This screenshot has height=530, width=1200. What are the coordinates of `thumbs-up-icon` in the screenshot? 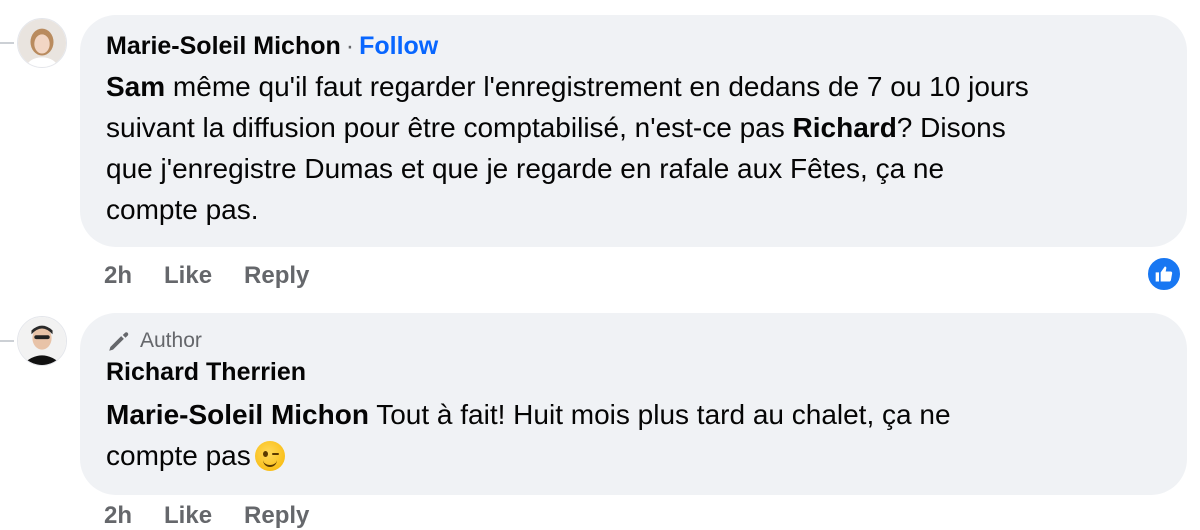 It's located at (1164, 274).